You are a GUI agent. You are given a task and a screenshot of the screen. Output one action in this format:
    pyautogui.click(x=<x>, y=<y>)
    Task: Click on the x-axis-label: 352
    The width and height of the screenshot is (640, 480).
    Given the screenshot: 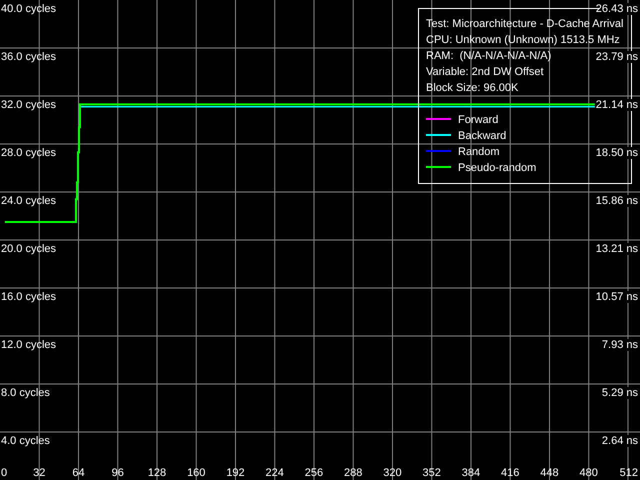 What is the action you would take?
    pyautogui.click(x=431, y=473)
    